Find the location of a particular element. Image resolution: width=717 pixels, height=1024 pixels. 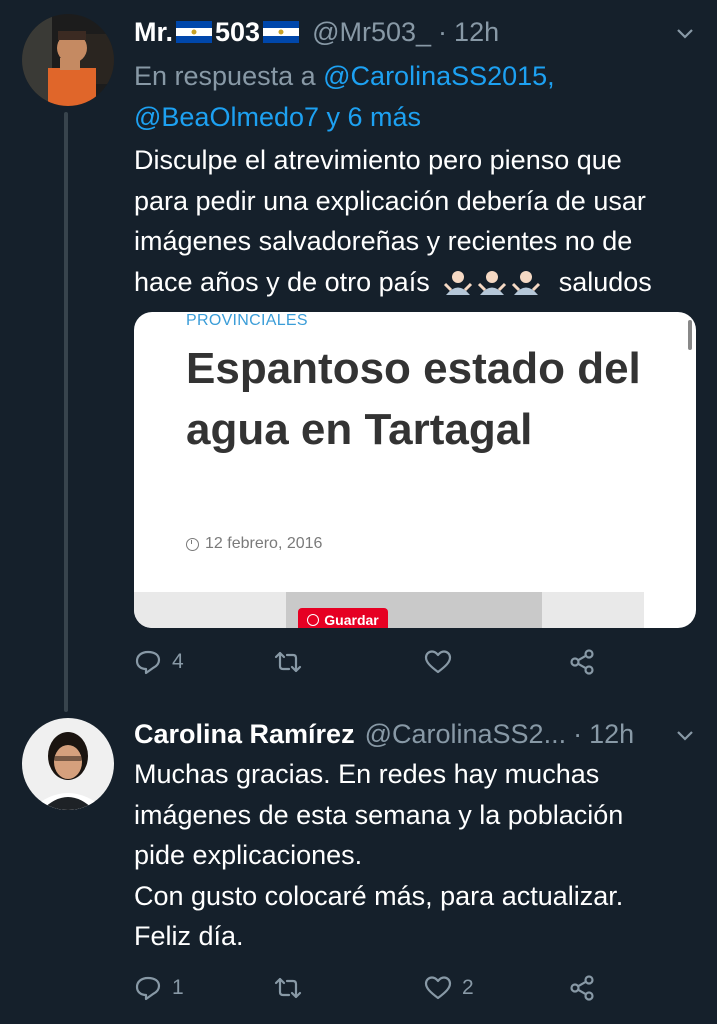

card-section-label: PROVINCIALES is located at coordinates (247, 320).